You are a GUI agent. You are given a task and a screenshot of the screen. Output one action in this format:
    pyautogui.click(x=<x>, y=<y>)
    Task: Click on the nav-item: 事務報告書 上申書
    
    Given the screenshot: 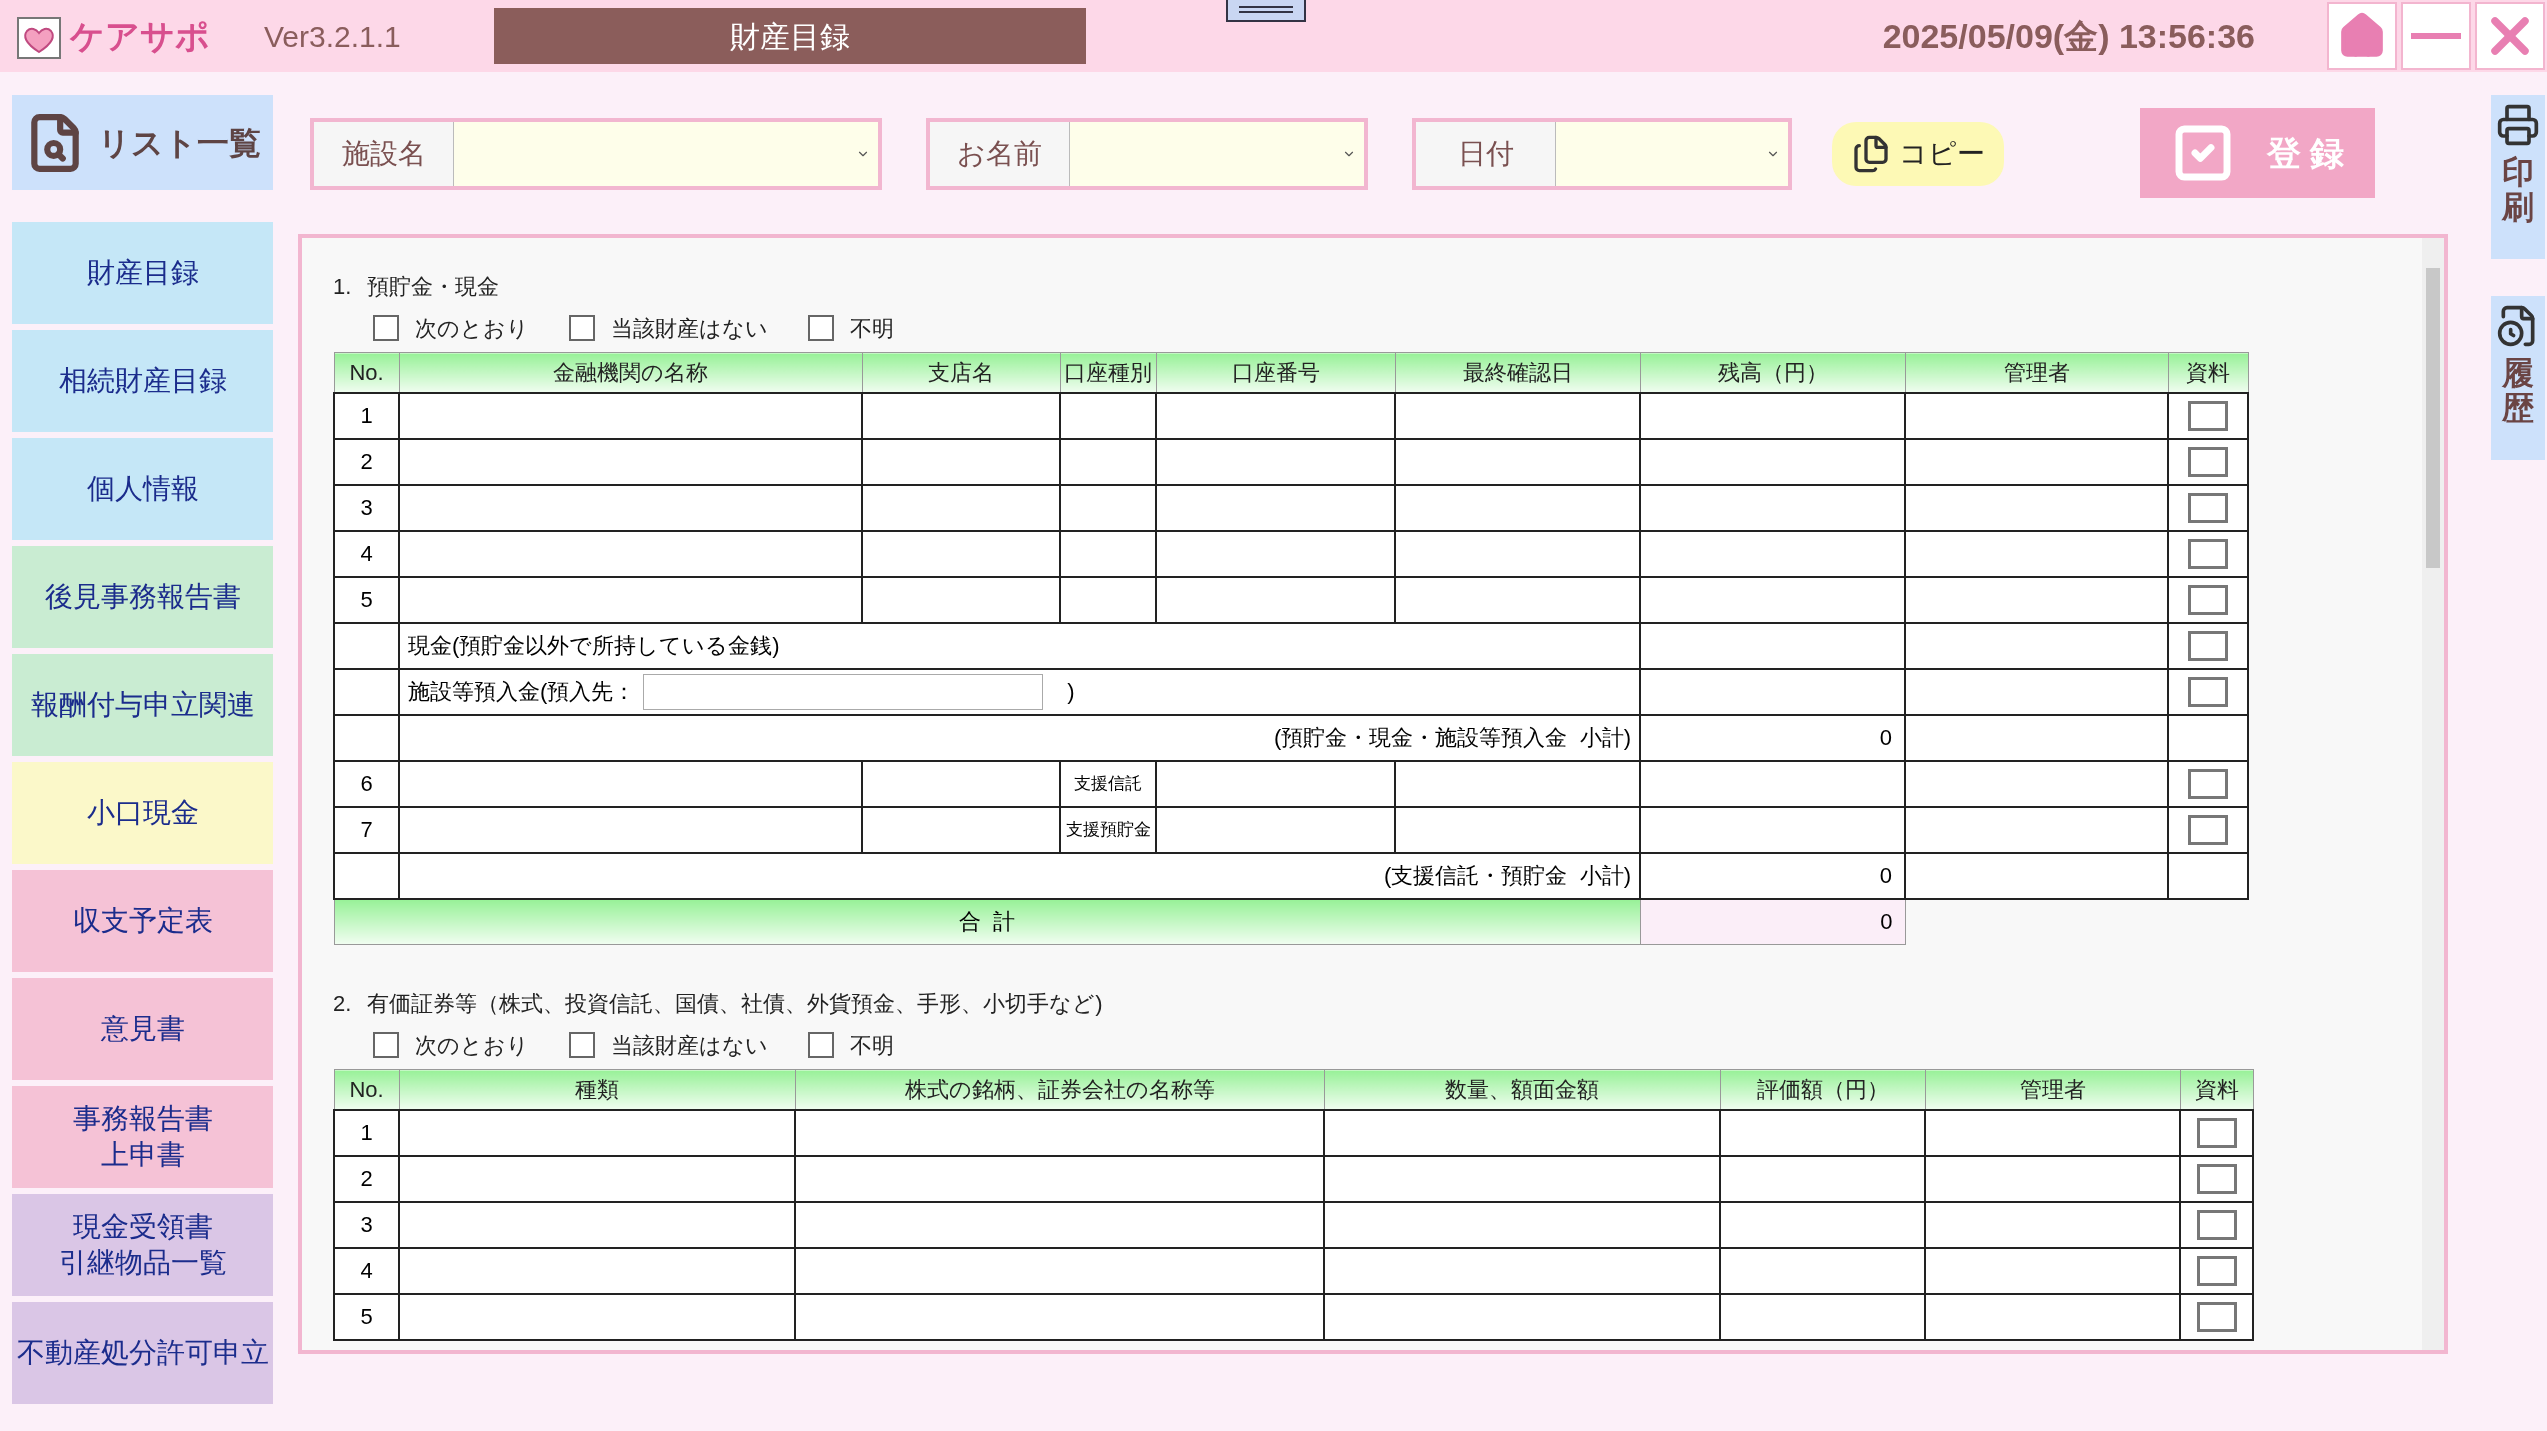 What is the action you would take?
    pyautogui.click(x=142, y=1137)
    